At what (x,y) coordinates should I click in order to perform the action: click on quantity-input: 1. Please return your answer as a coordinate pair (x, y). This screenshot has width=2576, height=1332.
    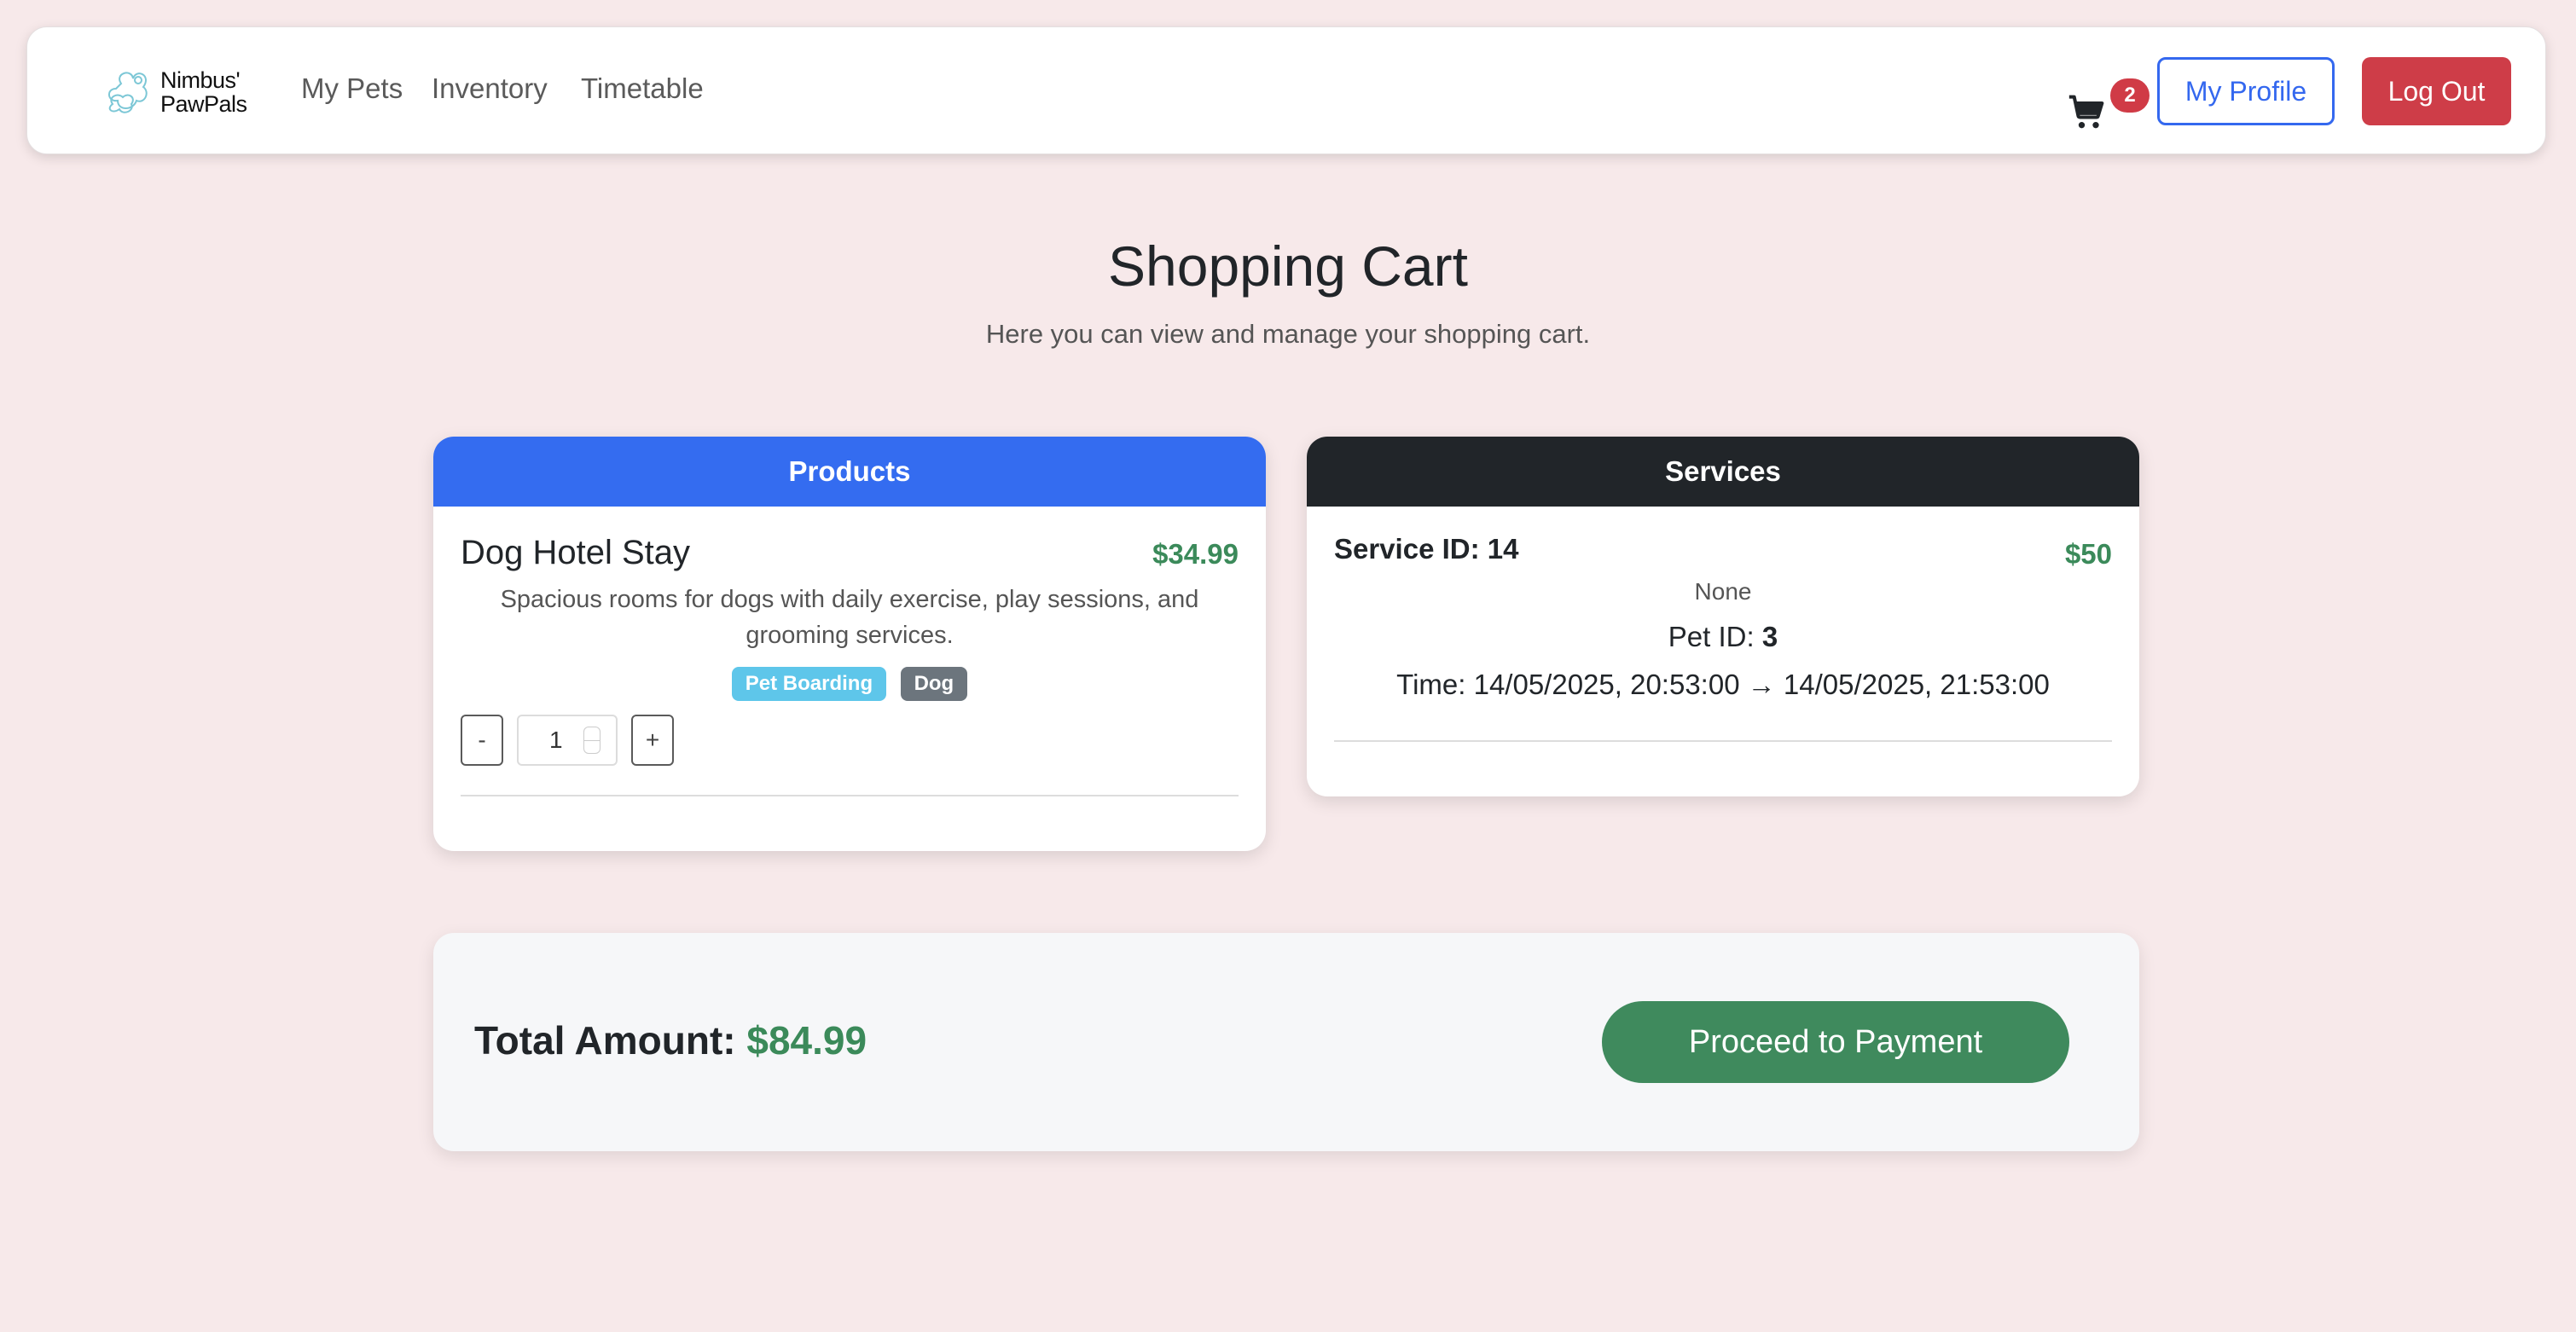
    Looking at the image, I should click on (567, 740).